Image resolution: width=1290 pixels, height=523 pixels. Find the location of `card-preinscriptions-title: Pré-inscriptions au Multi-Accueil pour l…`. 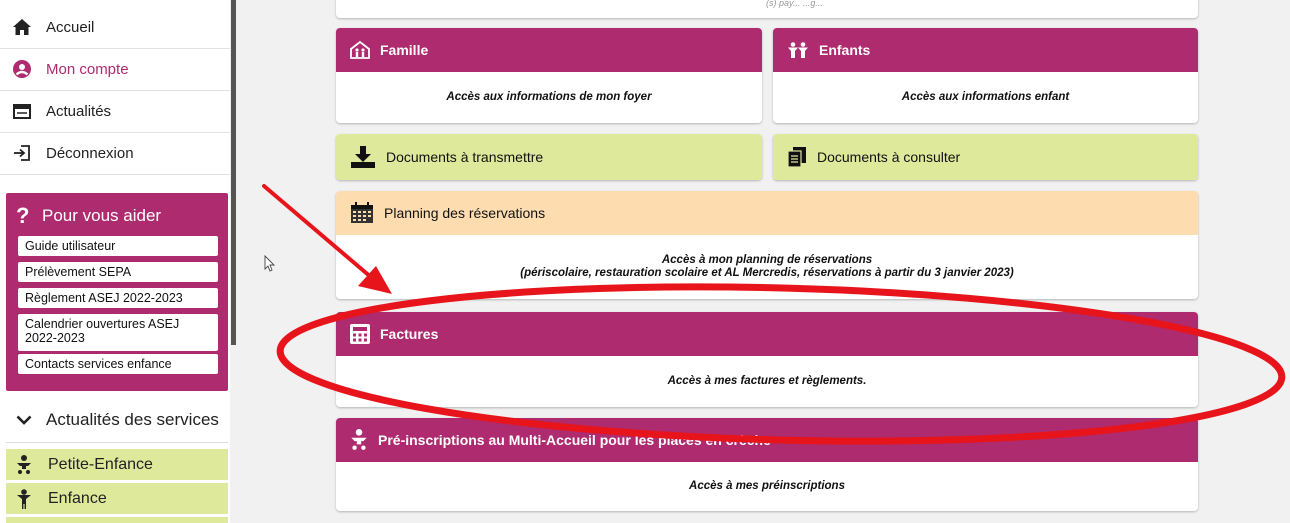

card-preinscriptions-title: Pré-inscriptions au Multi-Accueil pour l… is located at coordinates (574, 440).